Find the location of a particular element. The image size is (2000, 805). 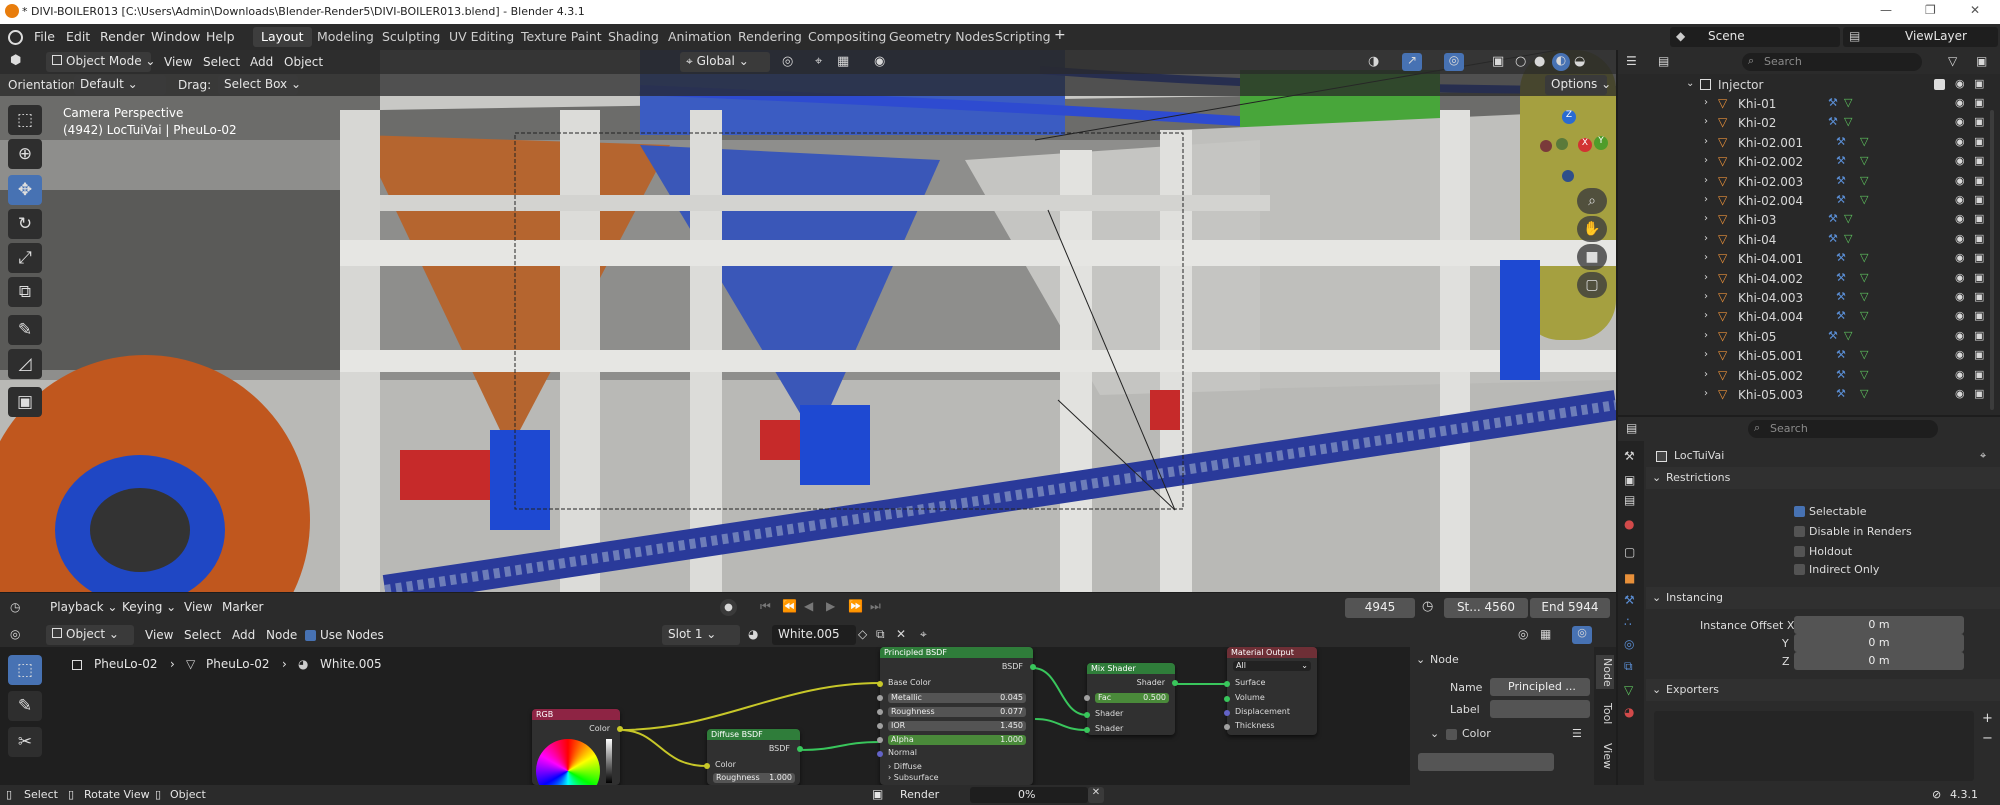

tab-geometry-nodes: Geometry Nodes is located at coordinates (941, 37).